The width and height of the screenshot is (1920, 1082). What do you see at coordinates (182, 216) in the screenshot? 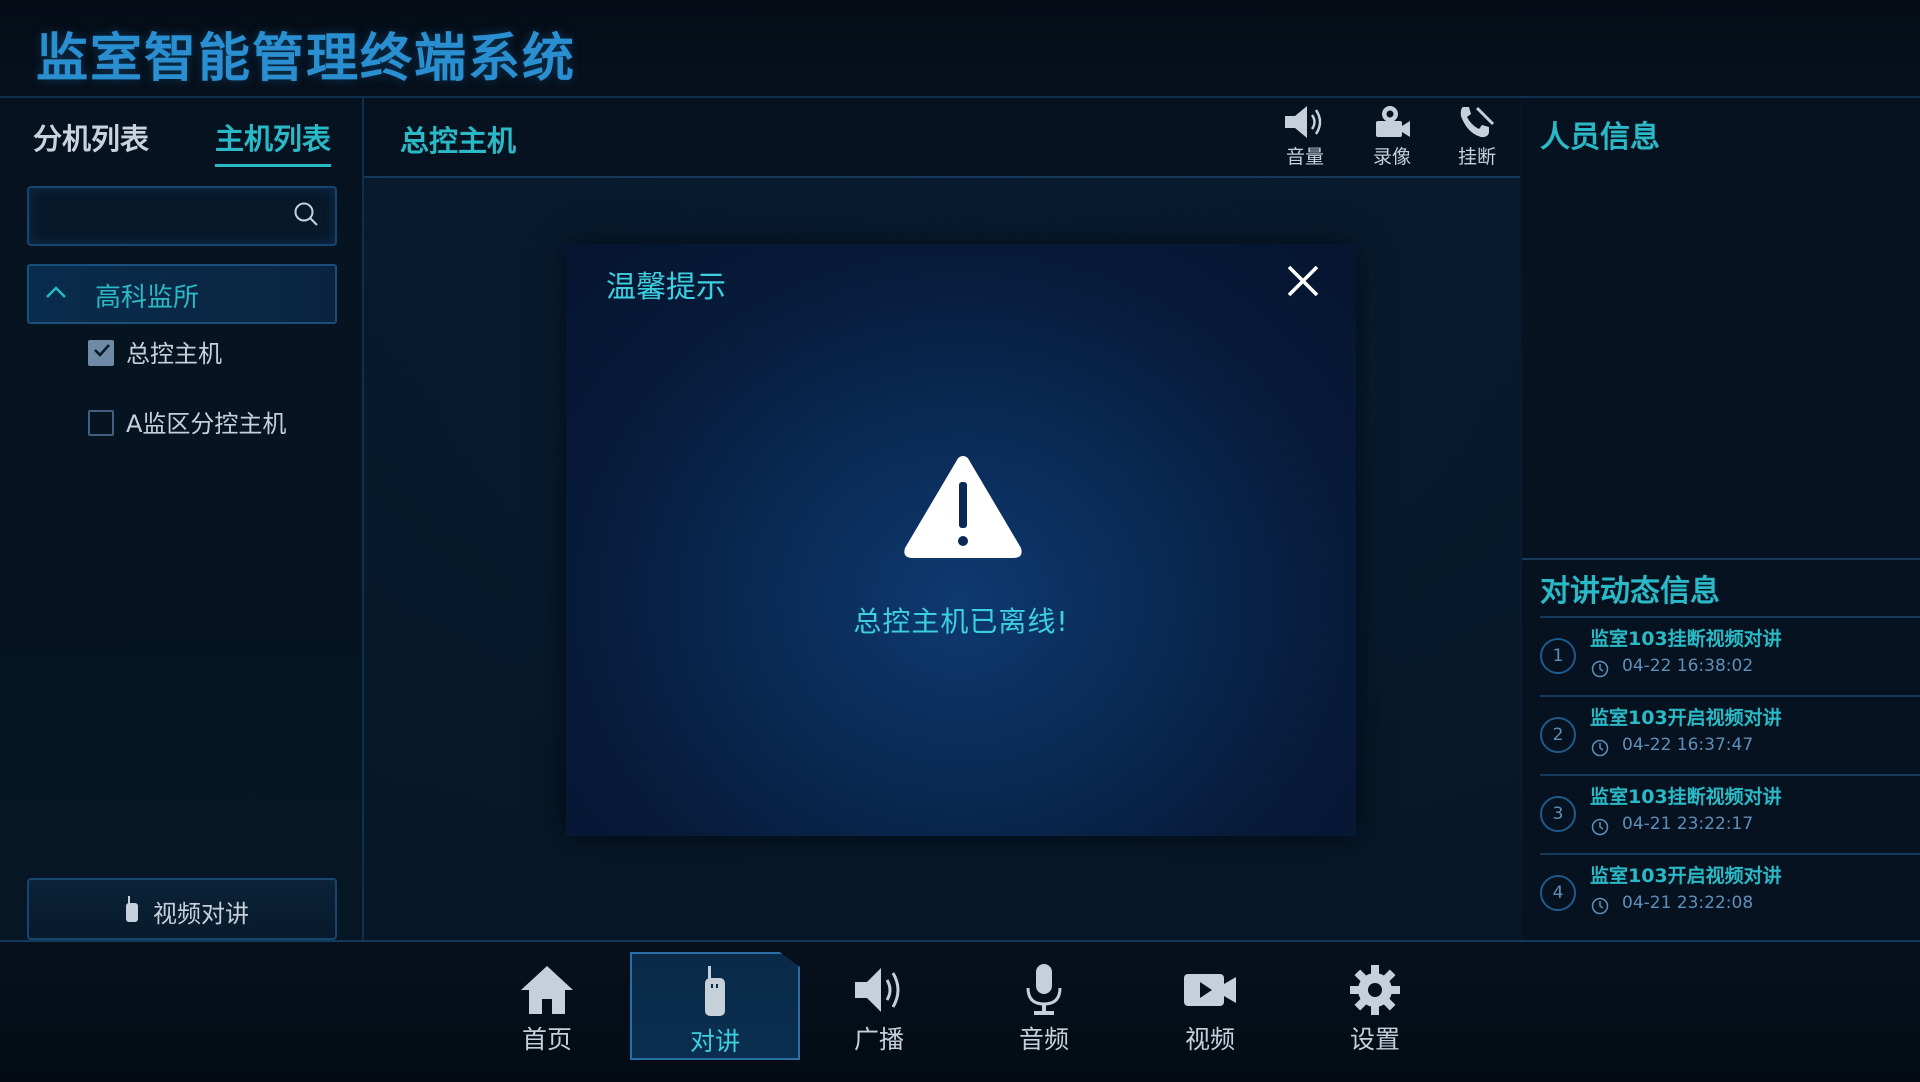
I see `search-input` at bounding box center [182, 216].